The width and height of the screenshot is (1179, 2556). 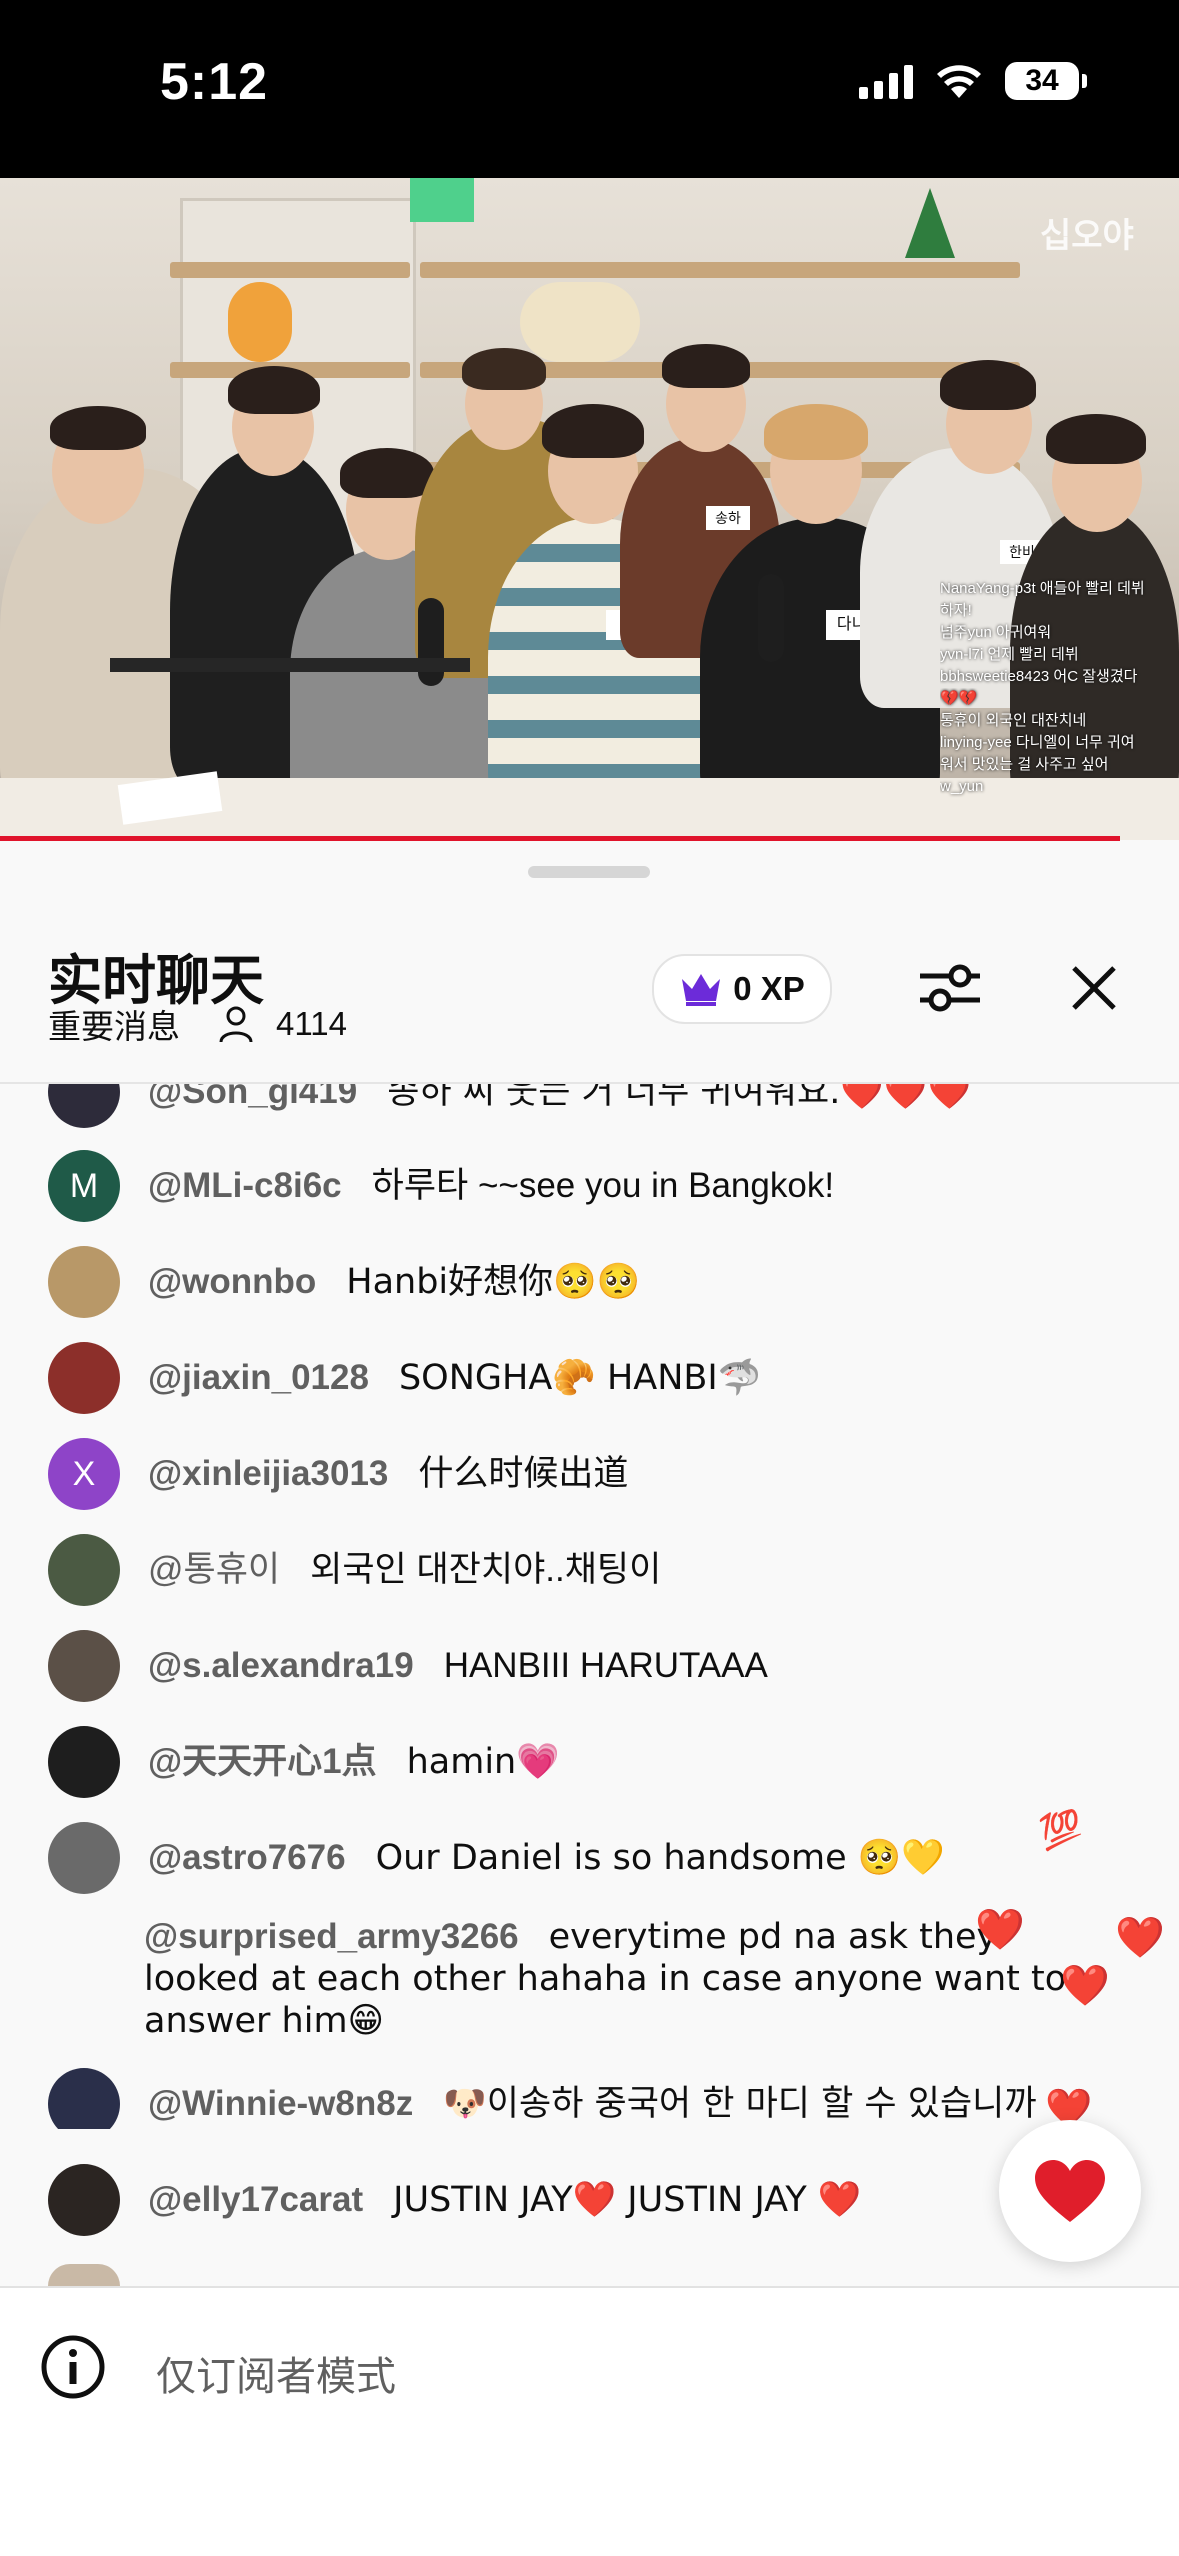 I want to click on crown-icon, so click(x=701, y=990).